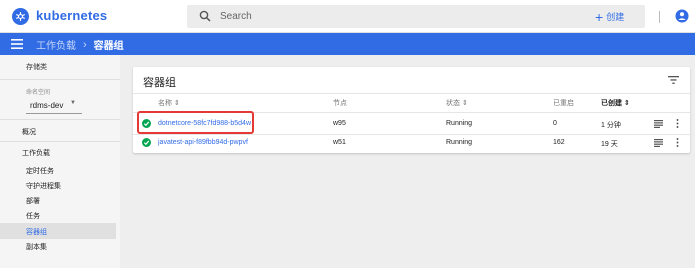 The height and width of the screenshot is (268, 695). What do you see at coordinates (457, 103) in the screenshot?
I see `column-header-status: 状态 ⇕` at bounding box center [457, 103].